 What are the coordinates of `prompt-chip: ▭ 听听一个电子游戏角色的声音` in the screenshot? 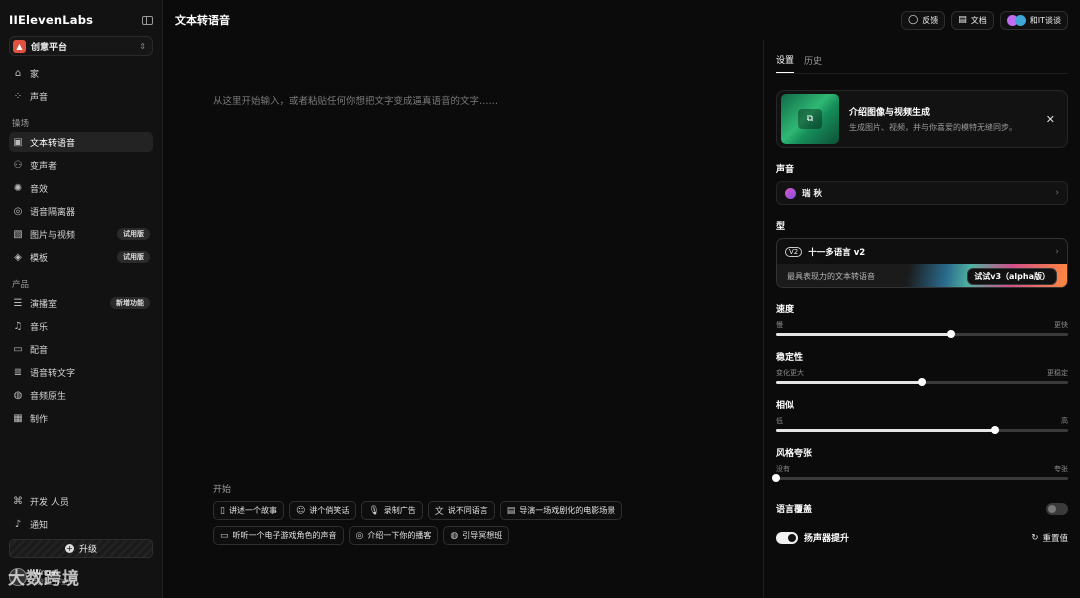 It's located at (278, 535).